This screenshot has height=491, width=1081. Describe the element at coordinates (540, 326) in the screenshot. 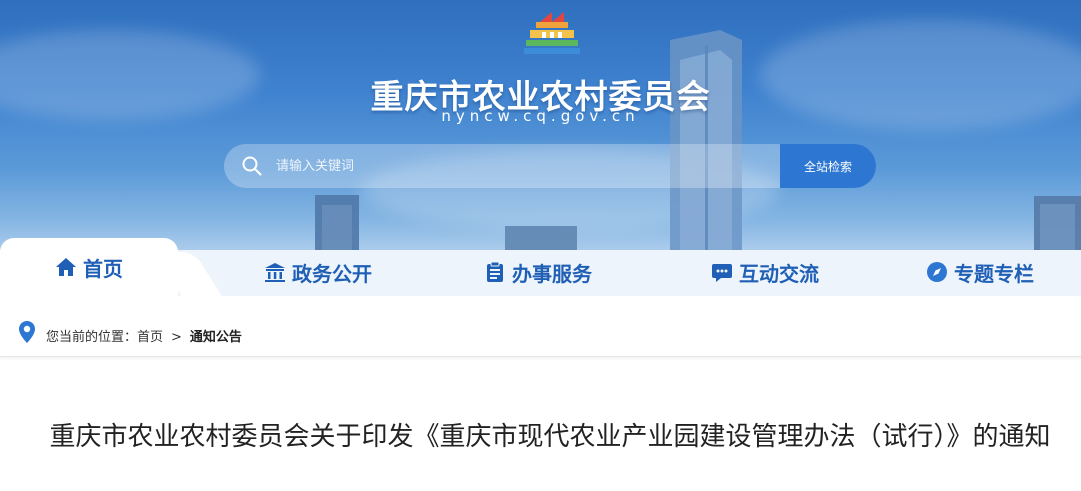

I see `breadcrumb: 您当前的位置：首页 > 通知公告` at that location.